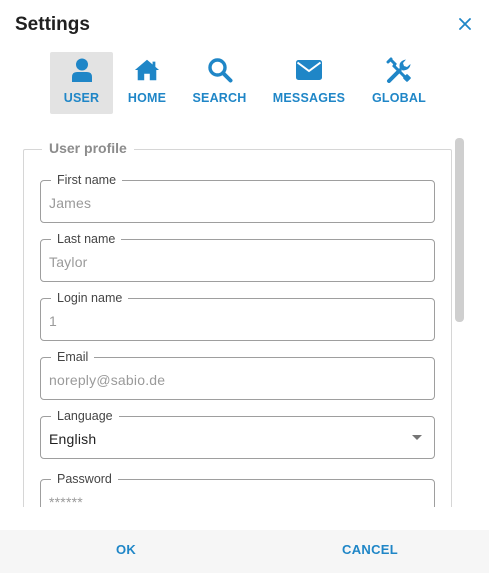  What do you see at coordinates (81, 98) in the screenshot?
I see `tab-user-label: USER` at bounding box center [81, 98].